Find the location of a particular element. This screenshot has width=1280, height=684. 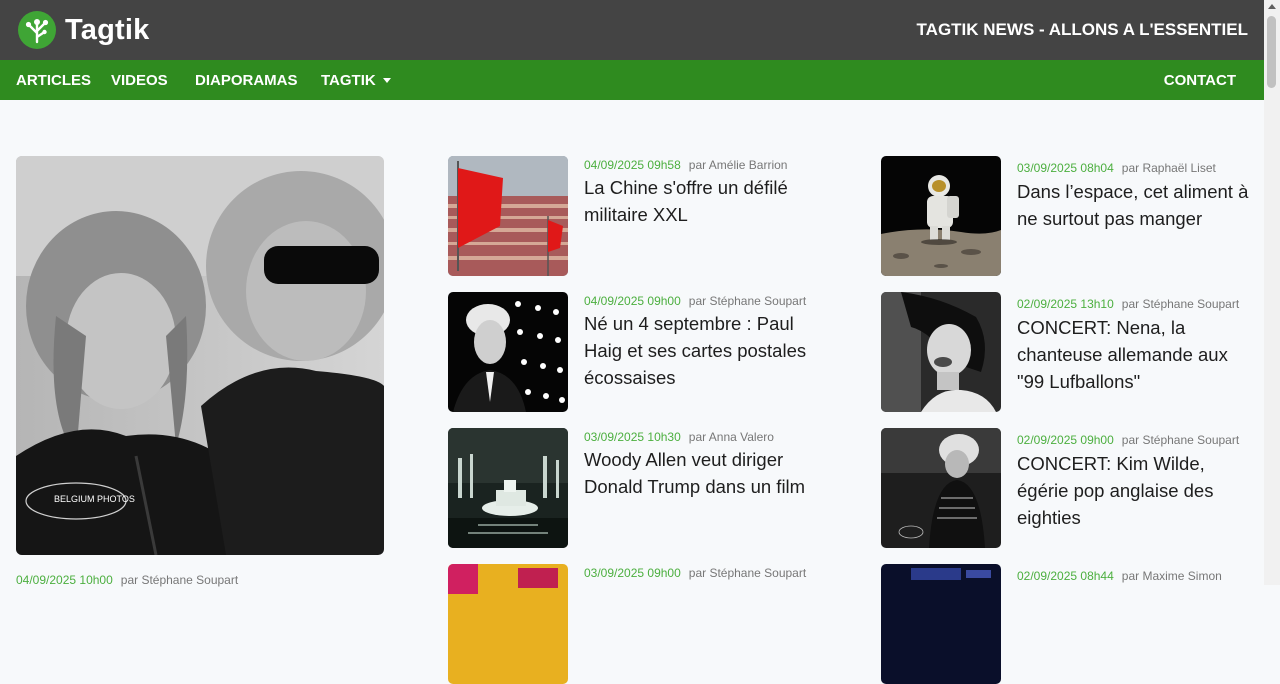

article-meta: 02/09/2025 09h00 par Stéphane Soupart is located at coordinates (1128, 440).